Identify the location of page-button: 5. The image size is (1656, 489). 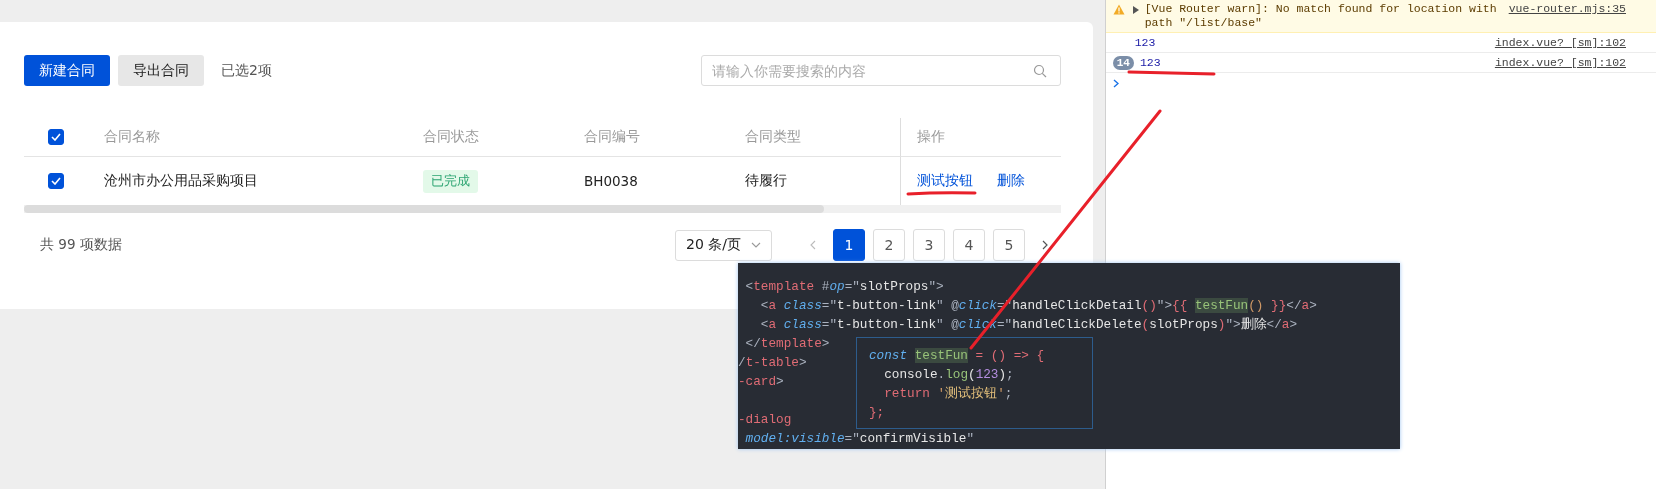
(1009, 245).